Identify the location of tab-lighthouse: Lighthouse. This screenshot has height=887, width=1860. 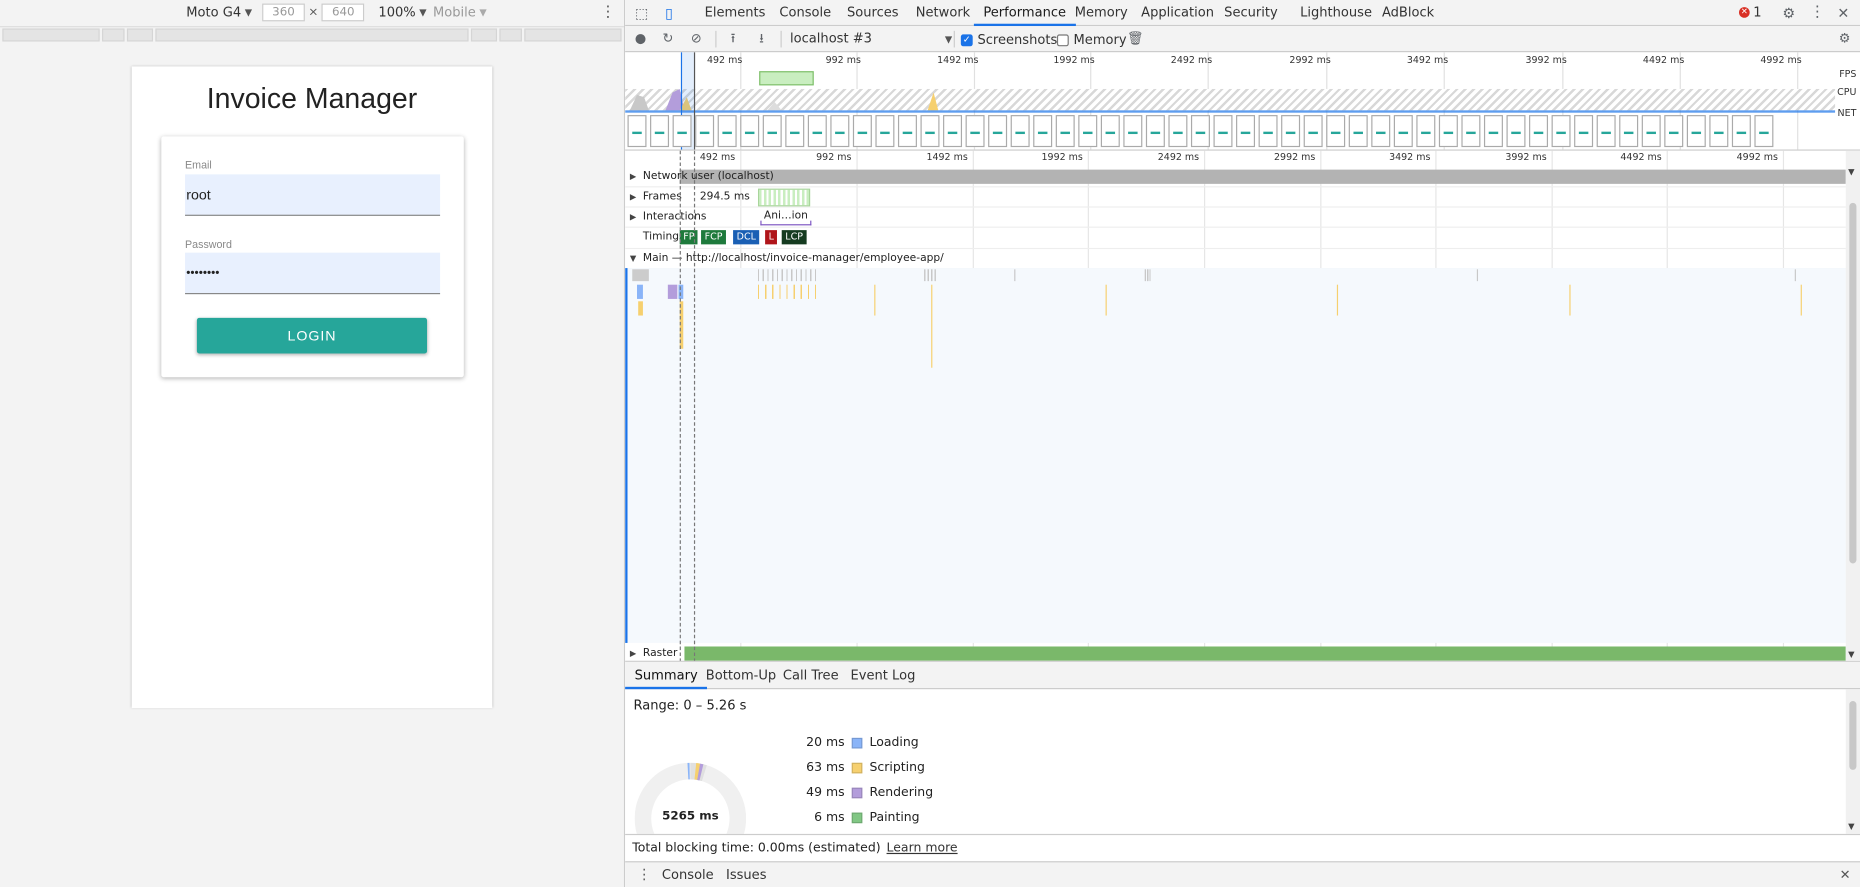
(1336, 13).